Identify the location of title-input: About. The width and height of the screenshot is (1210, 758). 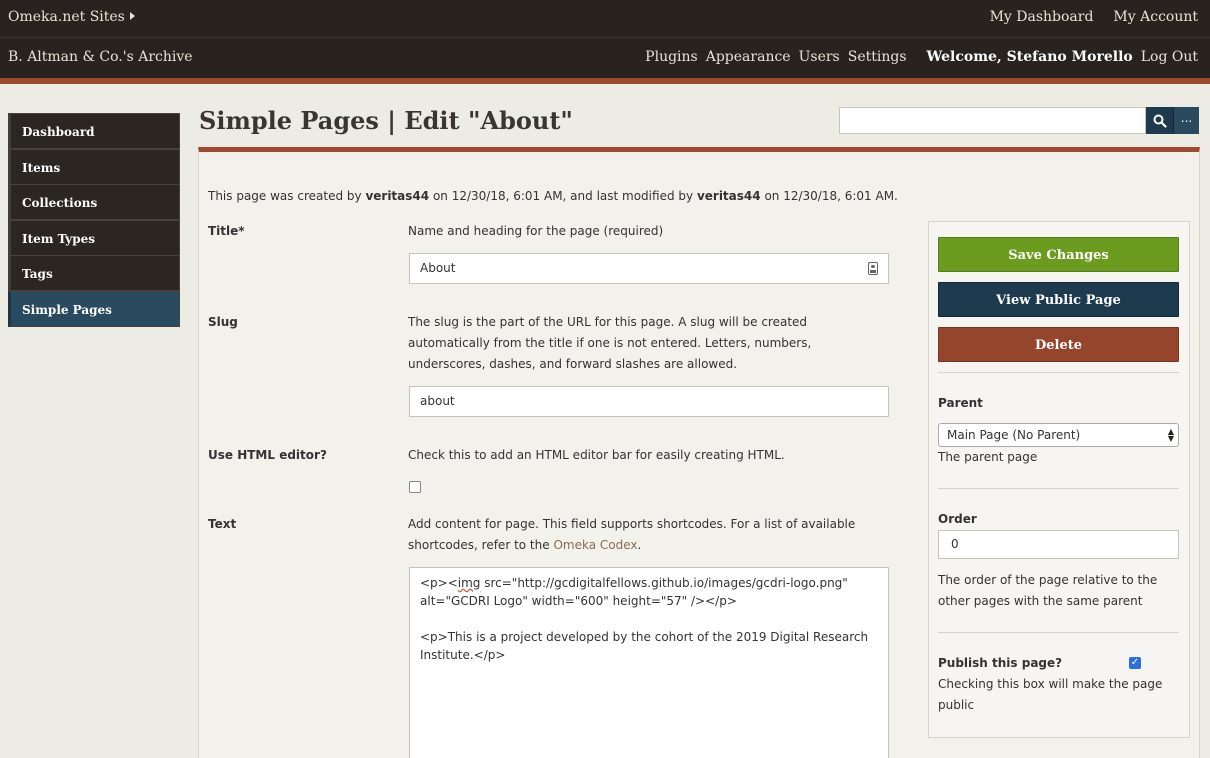
(649, 268).